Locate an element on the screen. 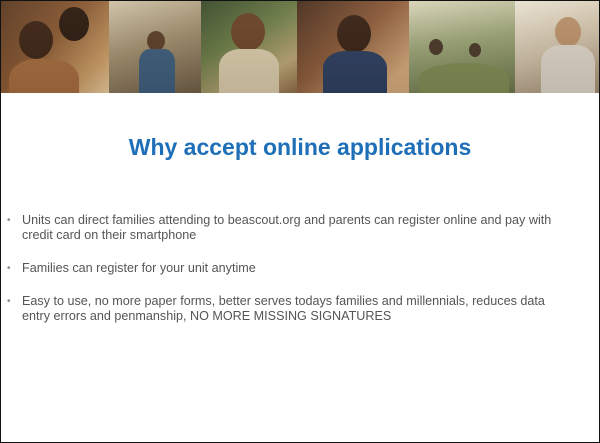 The width and height of the screenshot is (600, 443). slide-title: Why accept online applications is located at coordinates (300, 147).